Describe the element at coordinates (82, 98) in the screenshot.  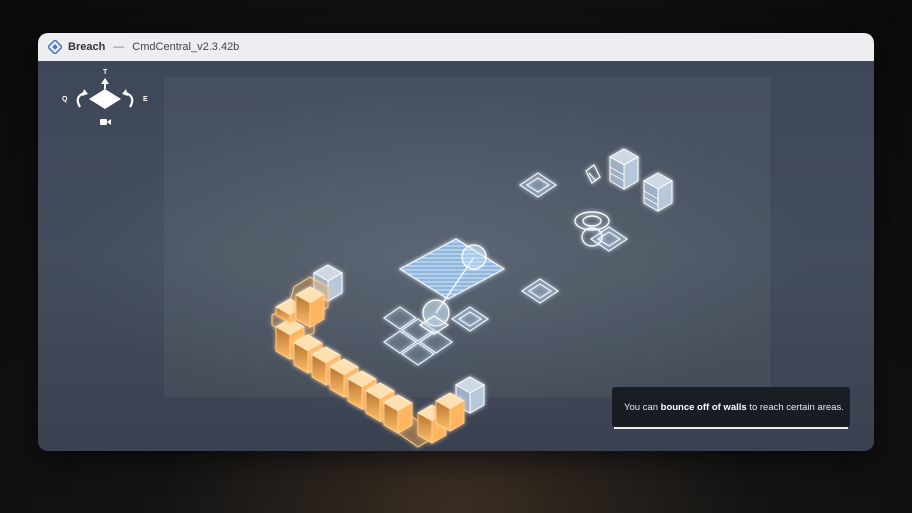
I see `rotate-left-icon` at that location.